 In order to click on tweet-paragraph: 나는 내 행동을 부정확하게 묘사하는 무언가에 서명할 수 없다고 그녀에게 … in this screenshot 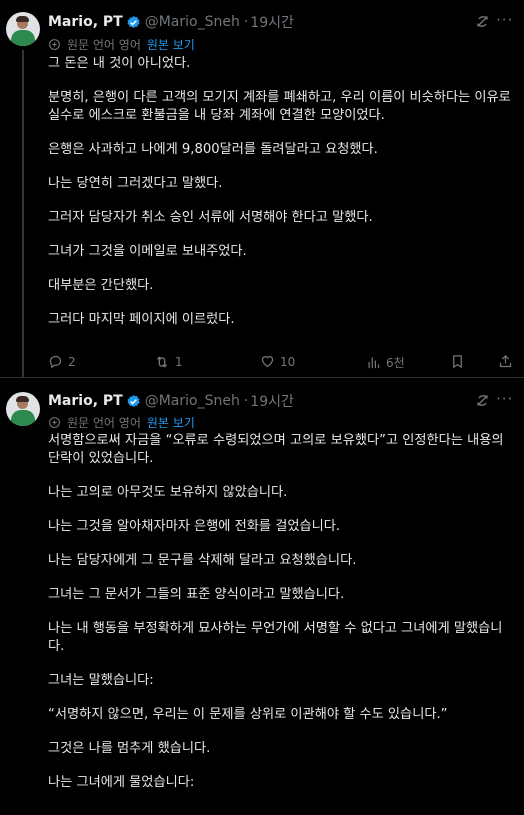, I will do `click(275, 637)`.